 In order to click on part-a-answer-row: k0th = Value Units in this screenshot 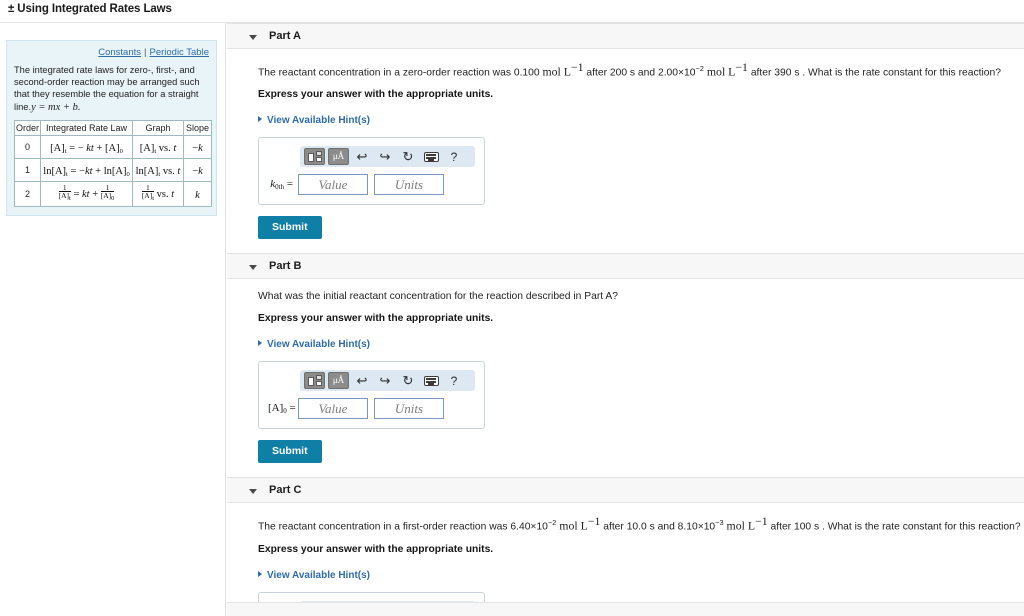, I will do `click(371, 185)`.